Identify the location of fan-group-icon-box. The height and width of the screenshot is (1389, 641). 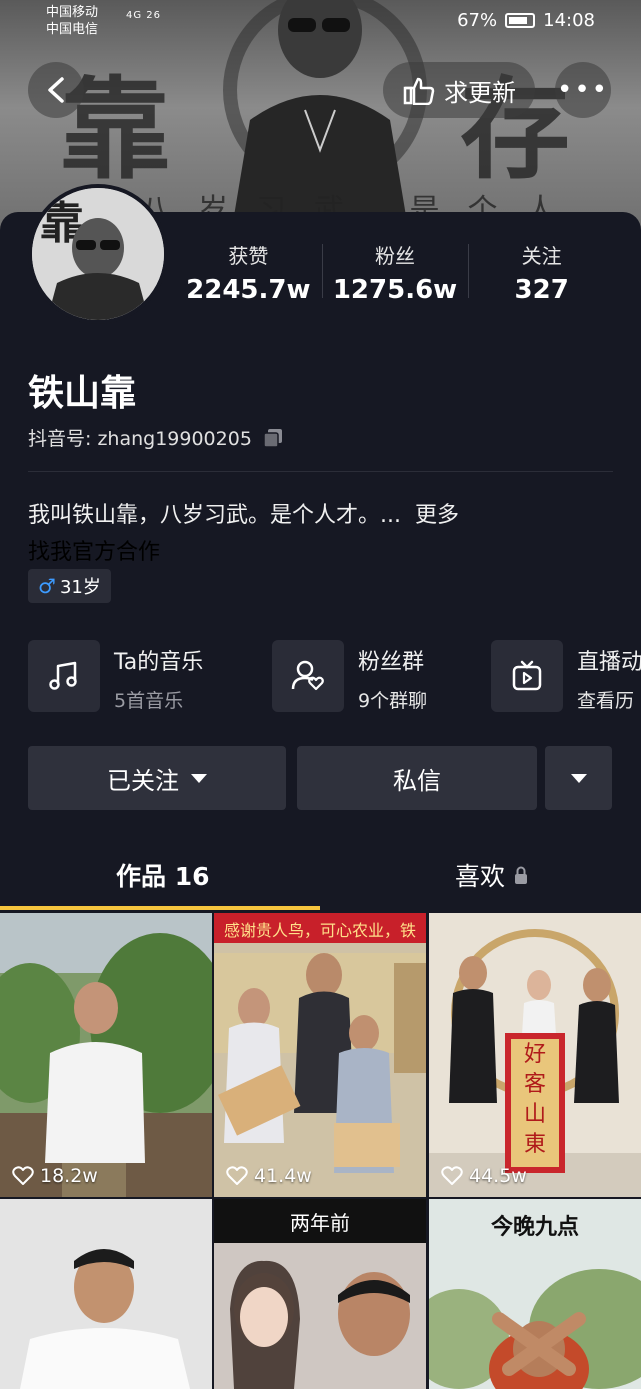
(308, 676).